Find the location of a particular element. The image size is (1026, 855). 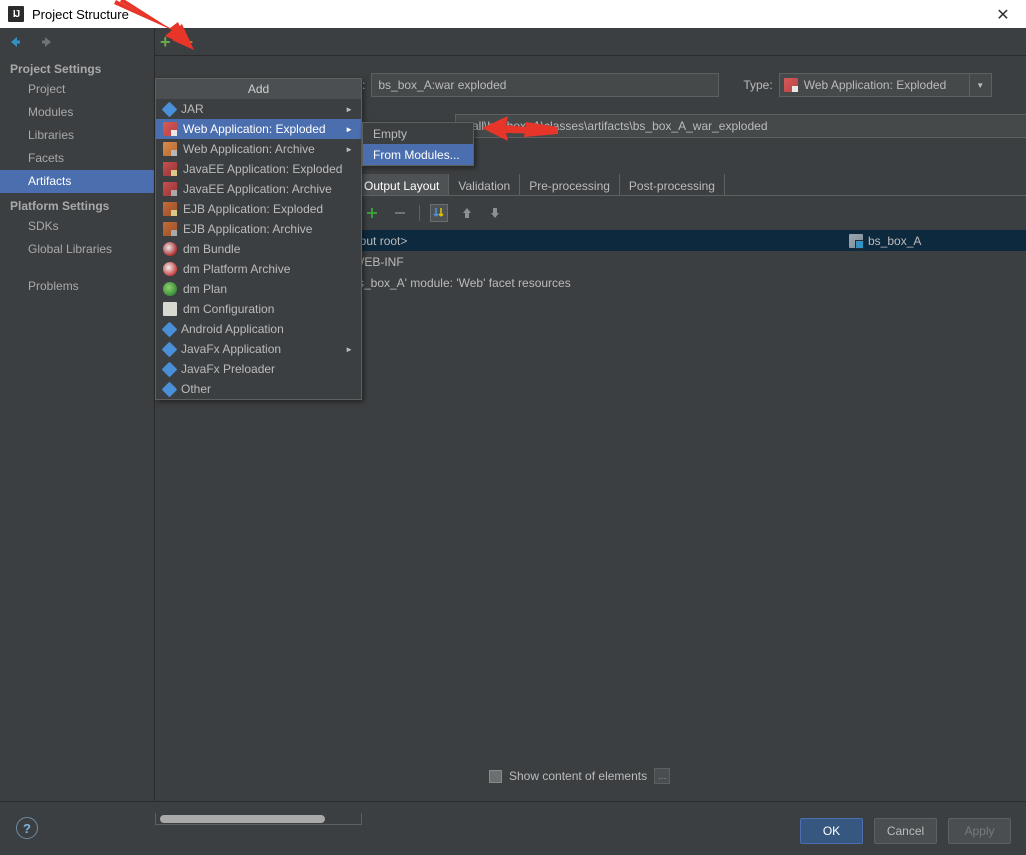

menu-item-other: Other is located at coordinates (258, 389).